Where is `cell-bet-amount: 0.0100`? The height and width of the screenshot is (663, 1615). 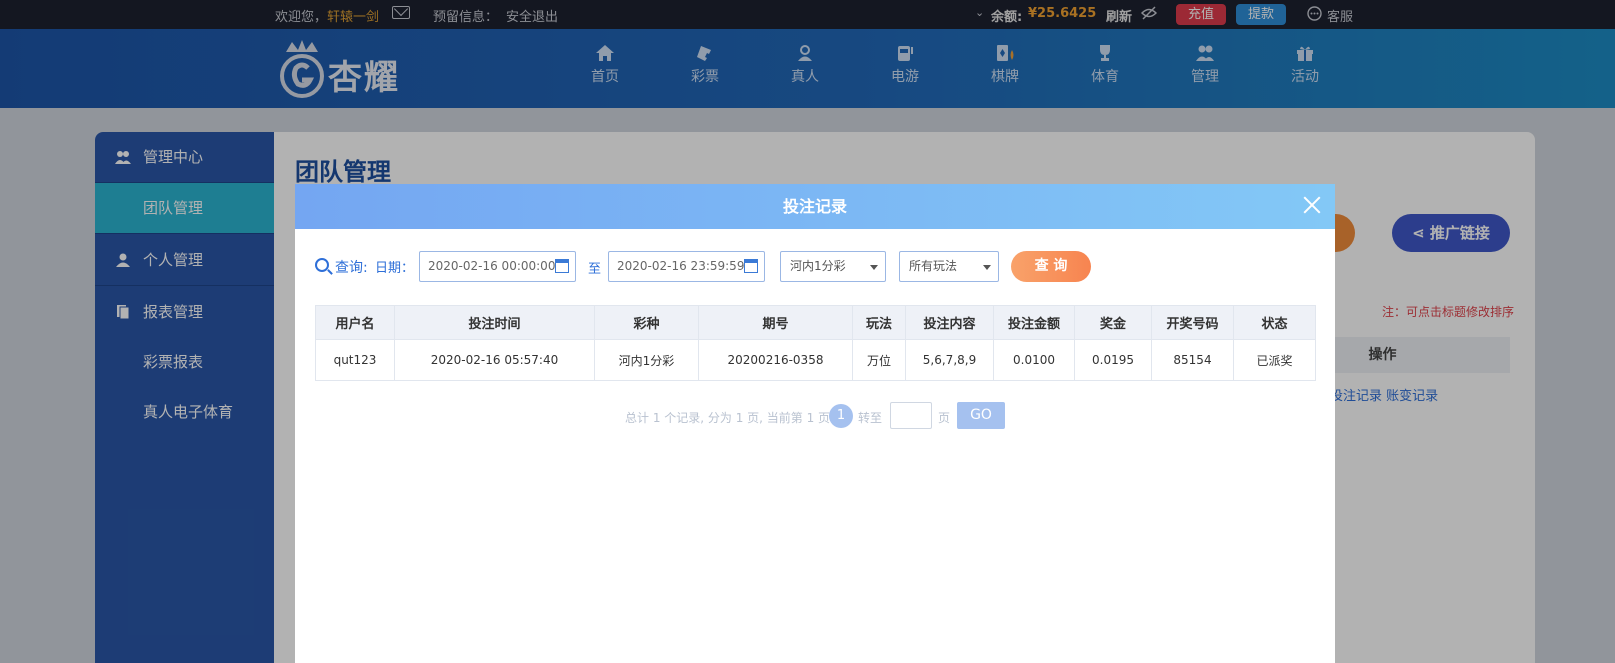 cell-bet-amount: 0.0100 is located at coordinates (1034, 360).